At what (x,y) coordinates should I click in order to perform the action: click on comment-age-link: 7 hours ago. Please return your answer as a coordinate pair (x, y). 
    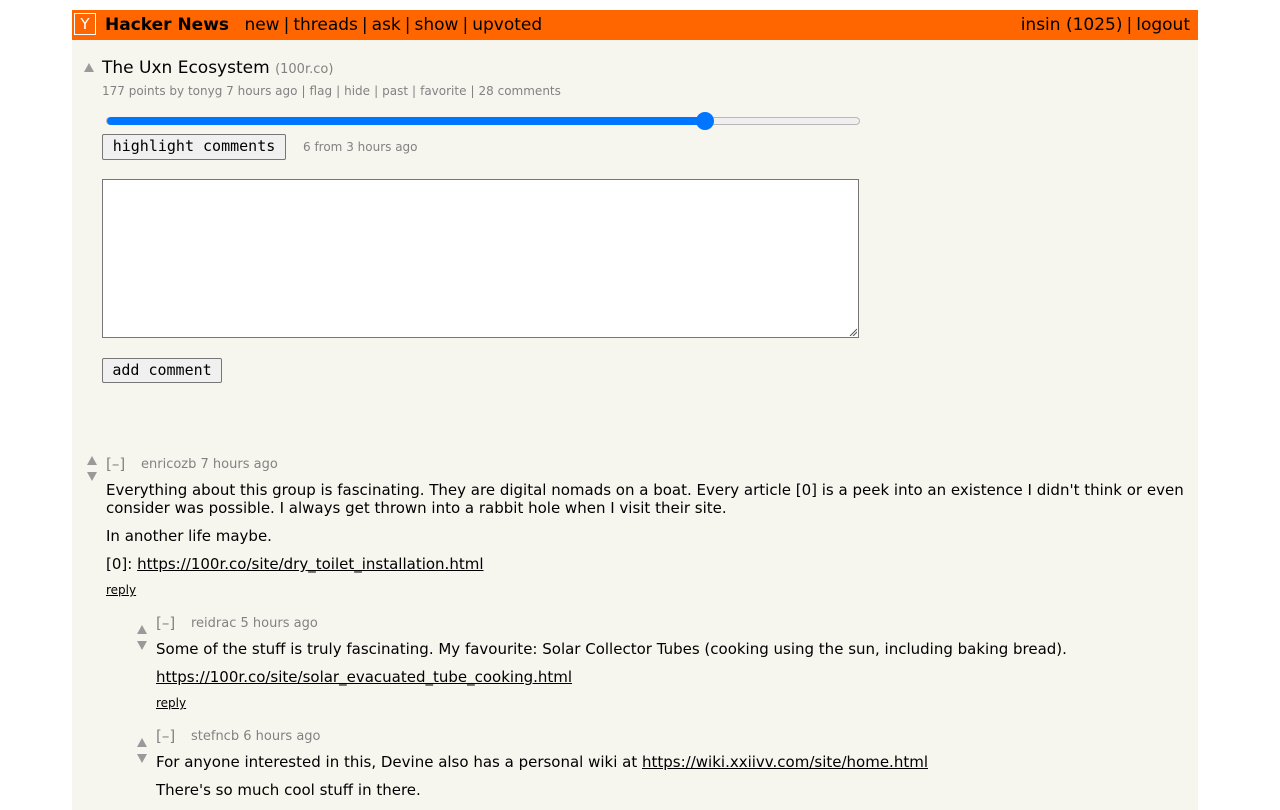
    Looking at the image, I should click on (239, 464).